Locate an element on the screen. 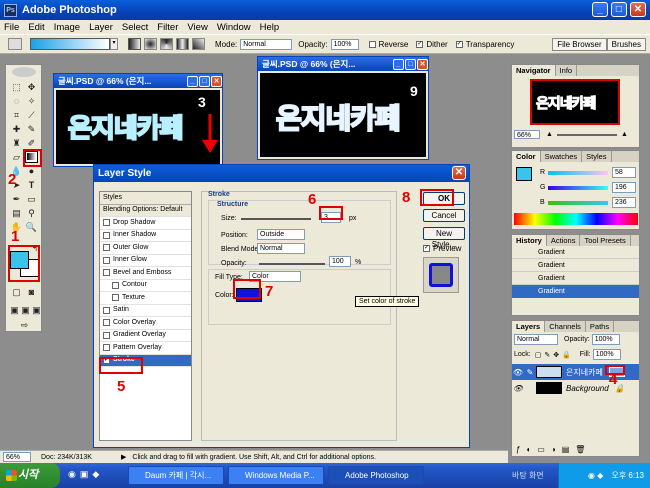  g-slider is located at coordinates (578, 187).